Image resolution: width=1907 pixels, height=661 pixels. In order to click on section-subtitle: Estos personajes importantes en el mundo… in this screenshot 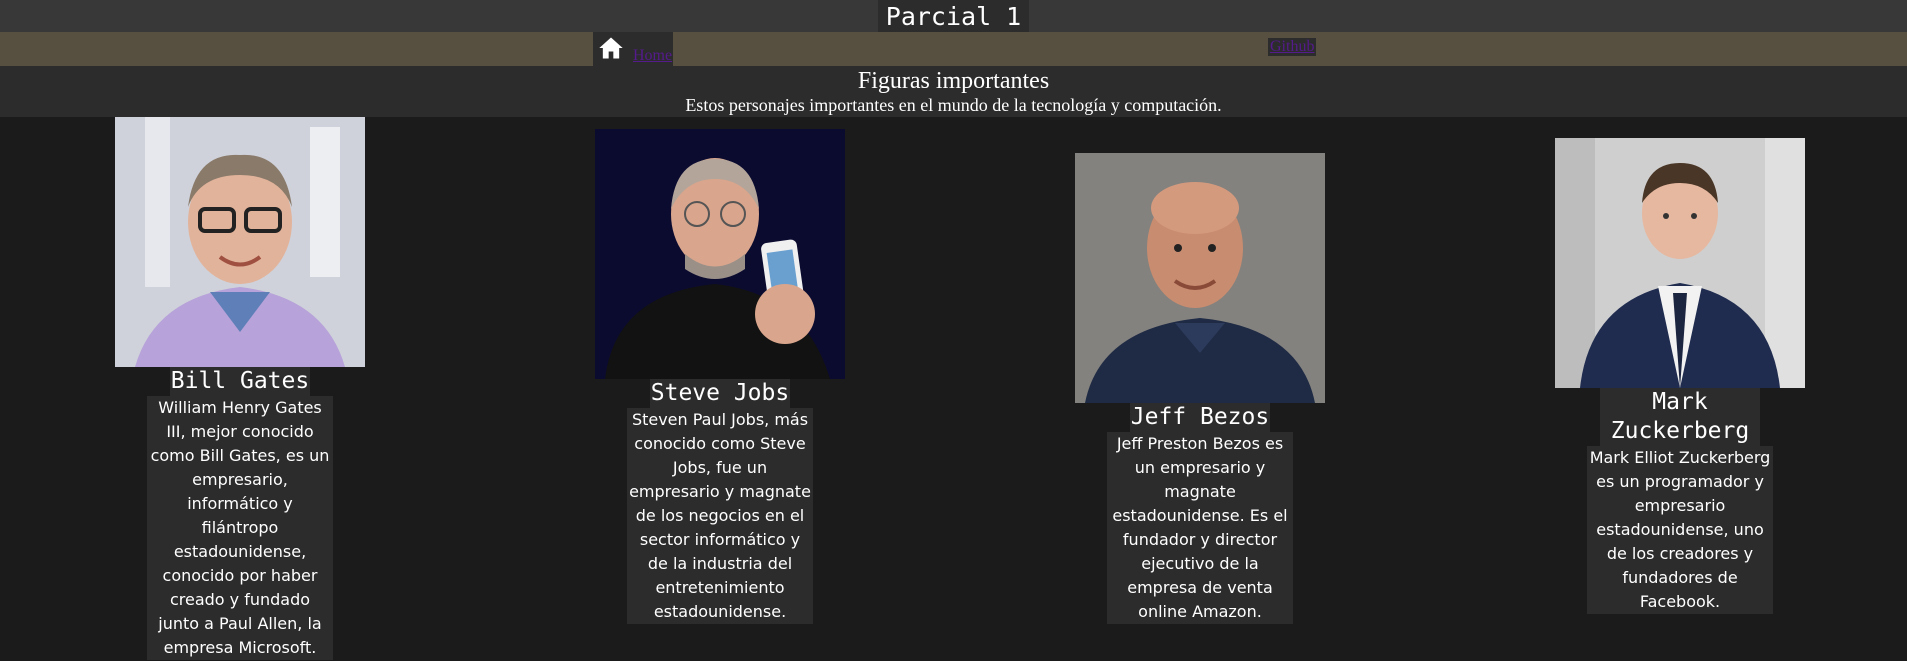, I will do `click(953, 105)`.